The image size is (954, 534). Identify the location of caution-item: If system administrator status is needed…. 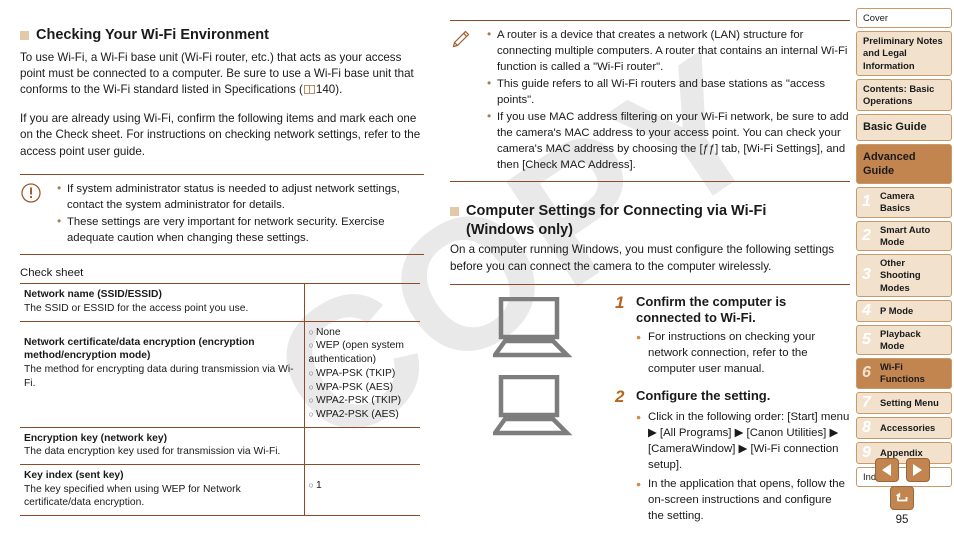
(240, 196).